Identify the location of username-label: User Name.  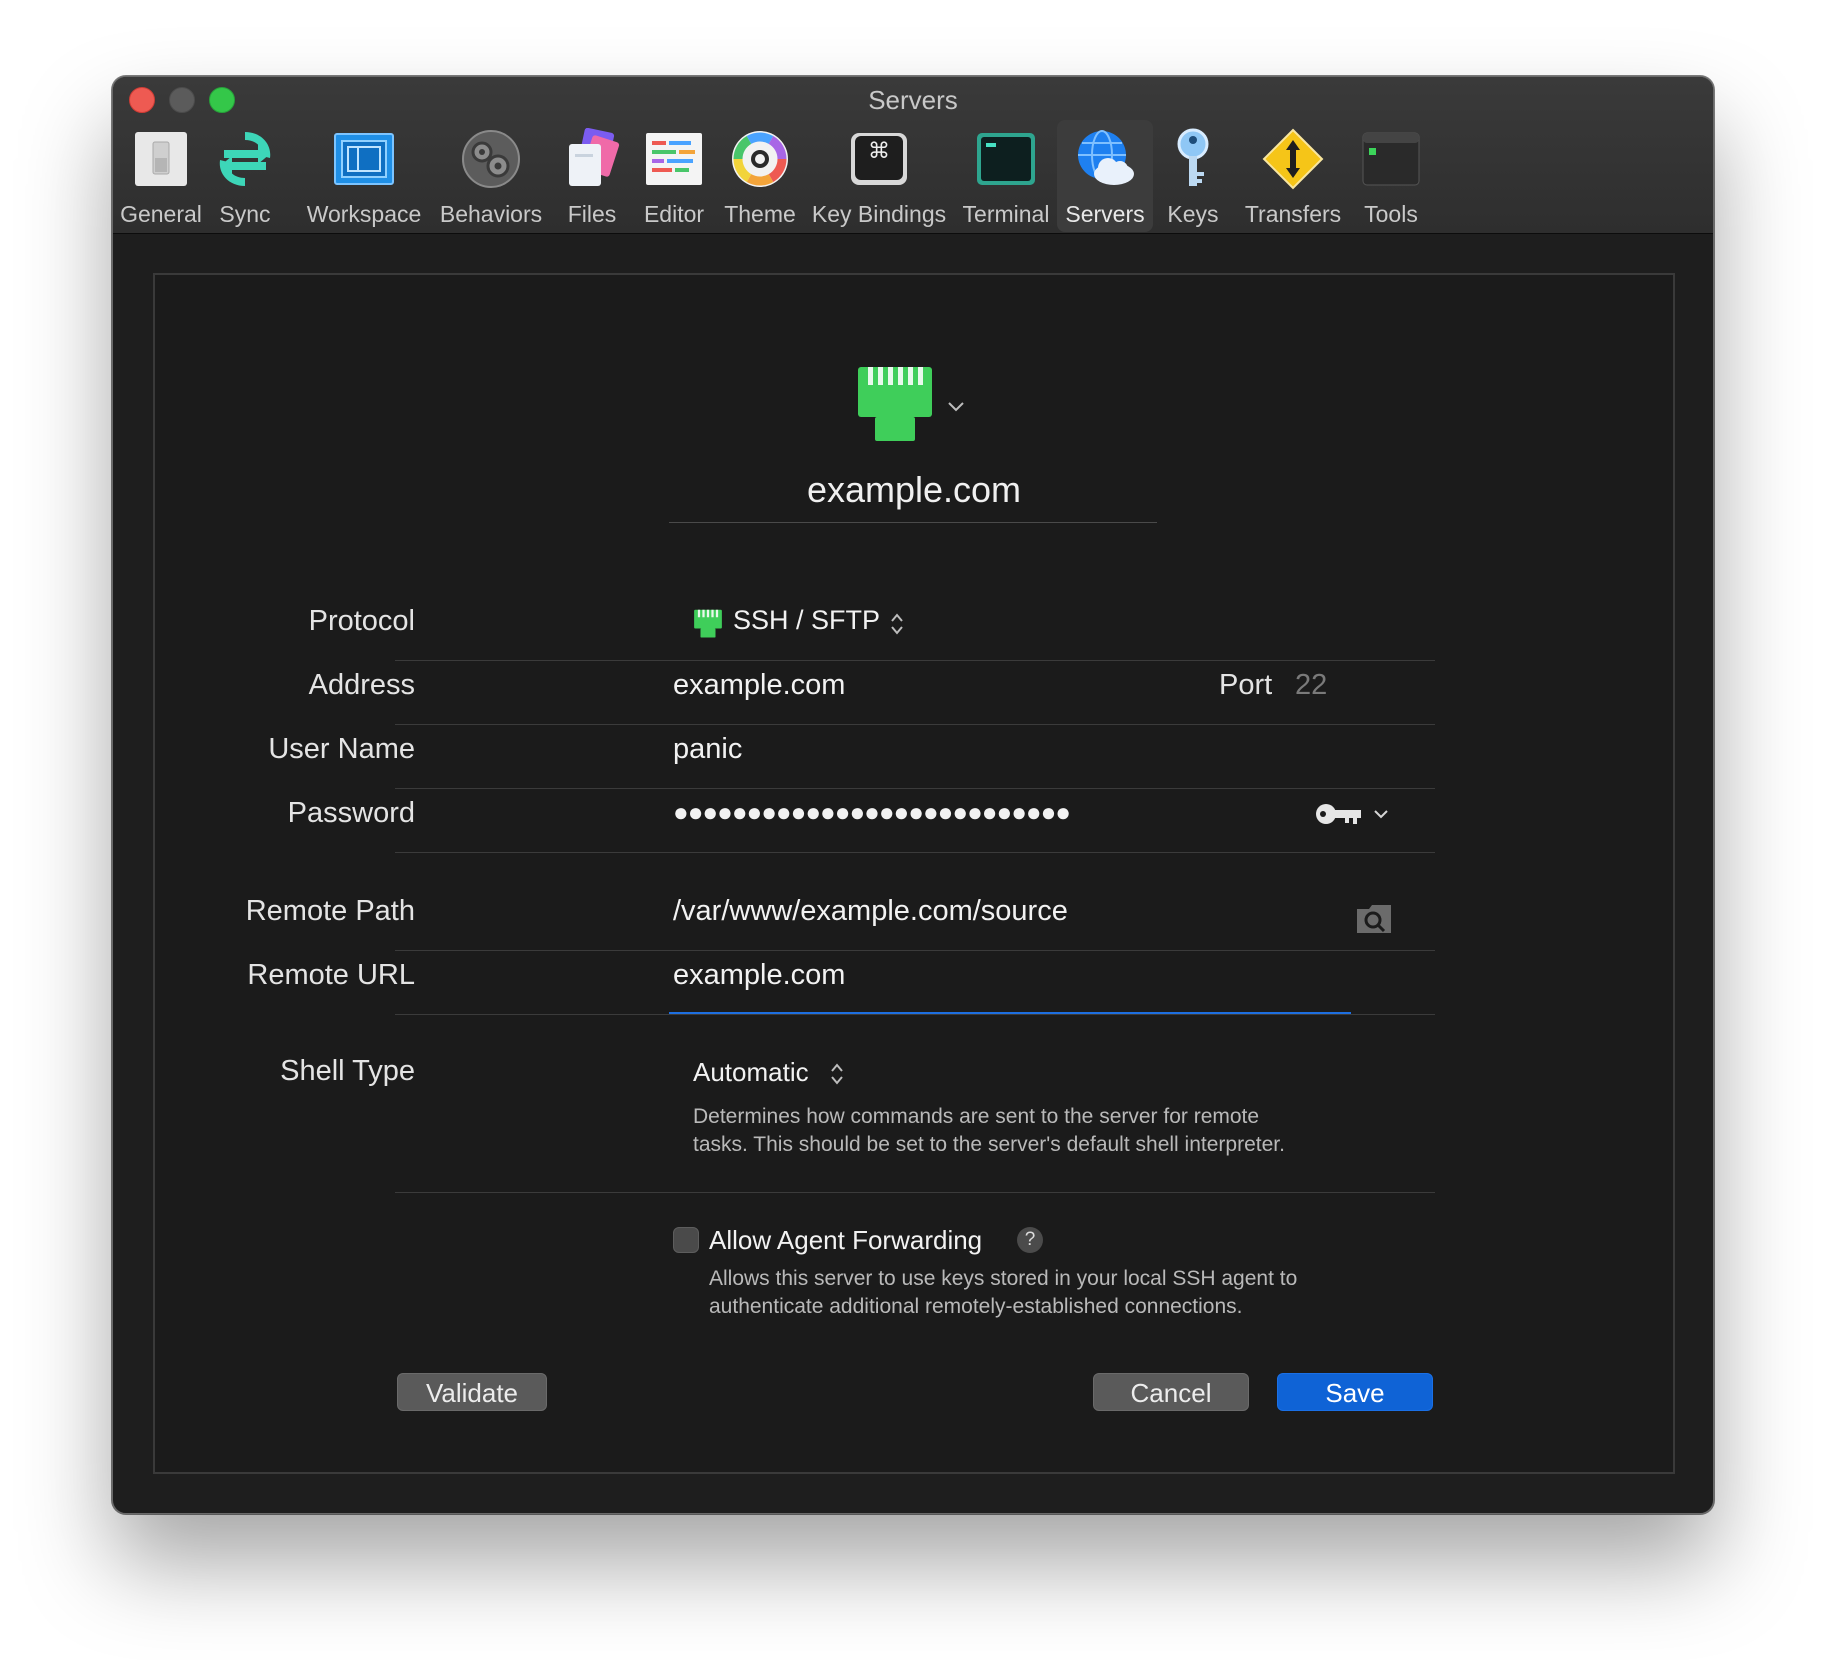
(341, 749).